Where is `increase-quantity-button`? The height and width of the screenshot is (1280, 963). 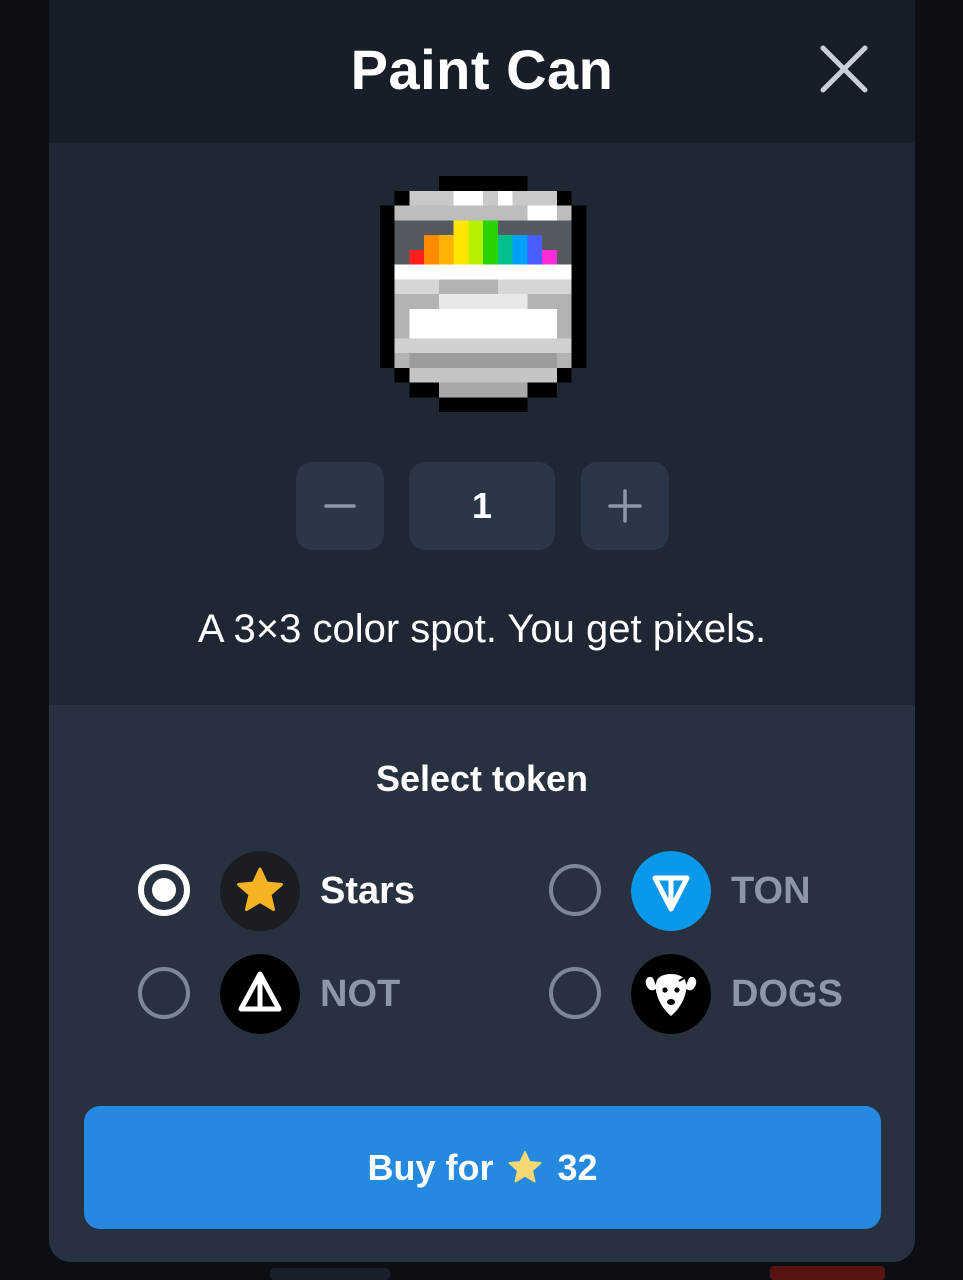 increase-quantity-button is located at coordinates (625, 506).